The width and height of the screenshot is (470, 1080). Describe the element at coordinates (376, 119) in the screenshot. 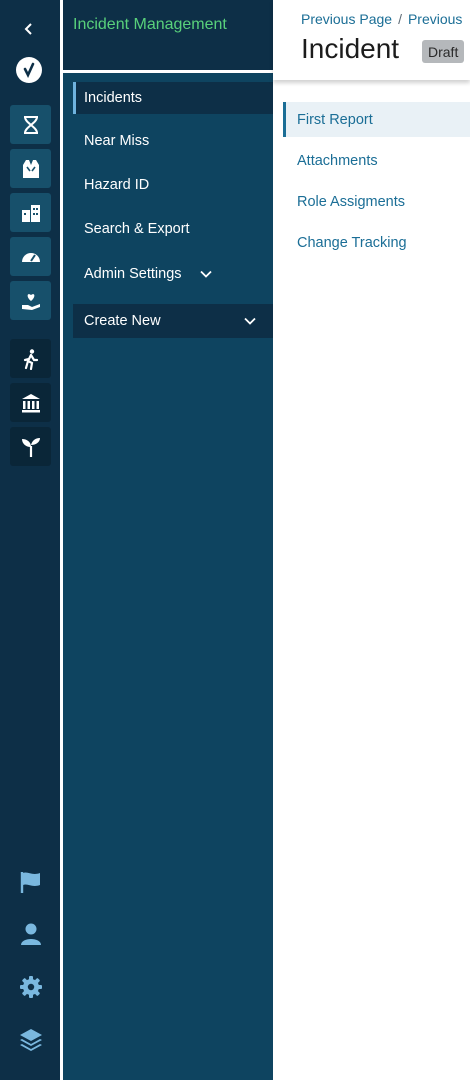

I see `tab-first-report: First Report` at that location.